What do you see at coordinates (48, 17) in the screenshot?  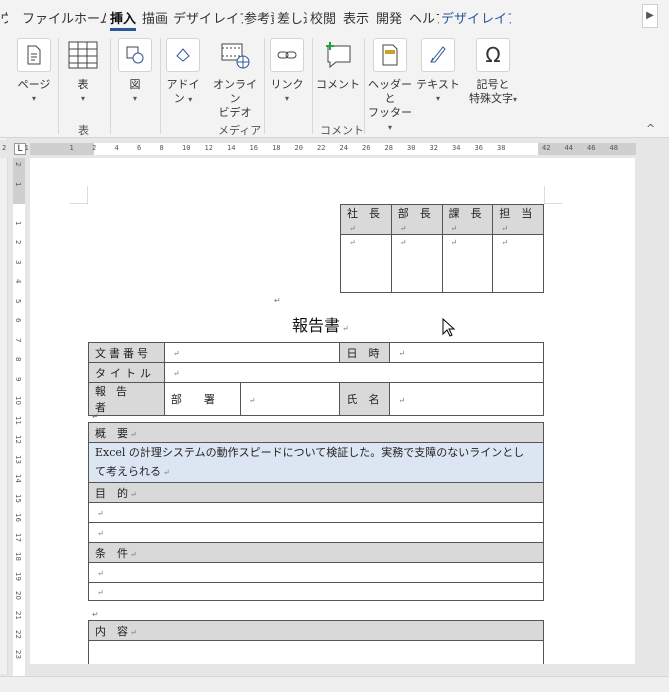 I see `tab-file: ファイル` at bounding box center [48, 17].